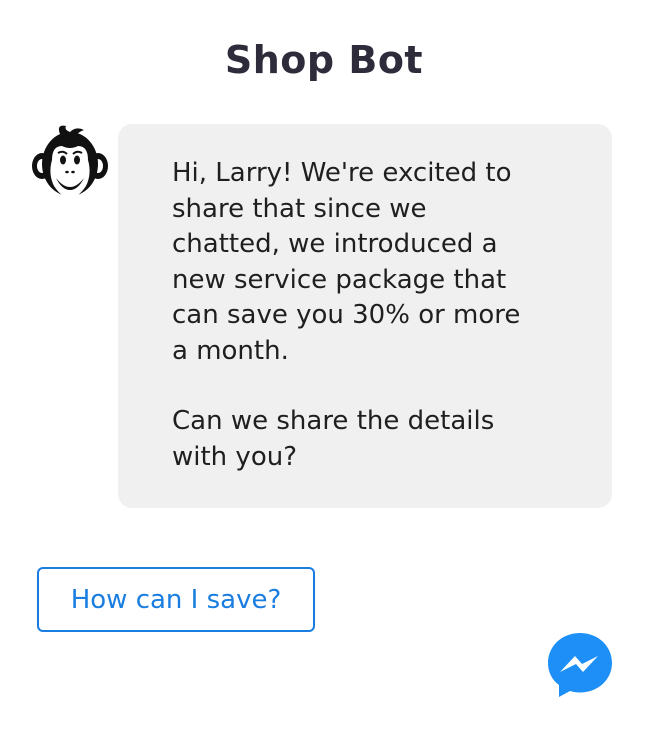 This screenshot has width=648, height=740. Describe the element at coordinates (333, 439) in the screenshot. I see `message-paragraph: Can we share the details with you?` at that location.